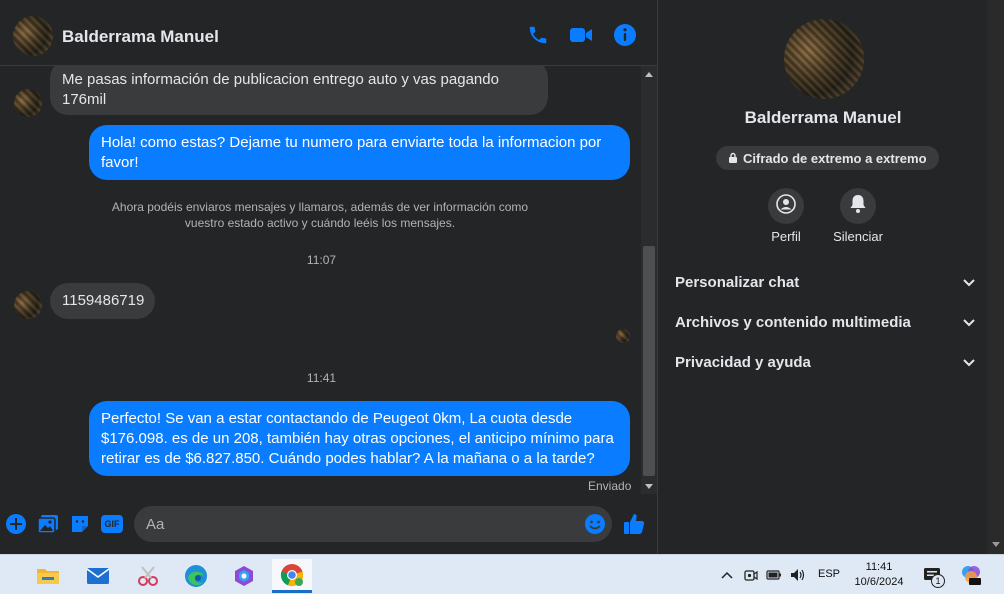 This screenshot has width=1004, height=594. I want to click on gif-label: GIF, so click(112, 524).